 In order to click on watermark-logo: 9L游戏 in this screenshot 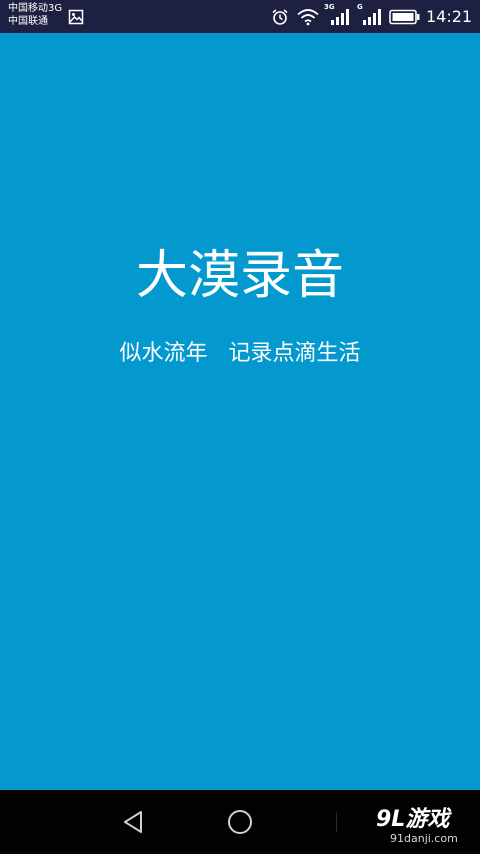, I will do `click(413, 819)`.